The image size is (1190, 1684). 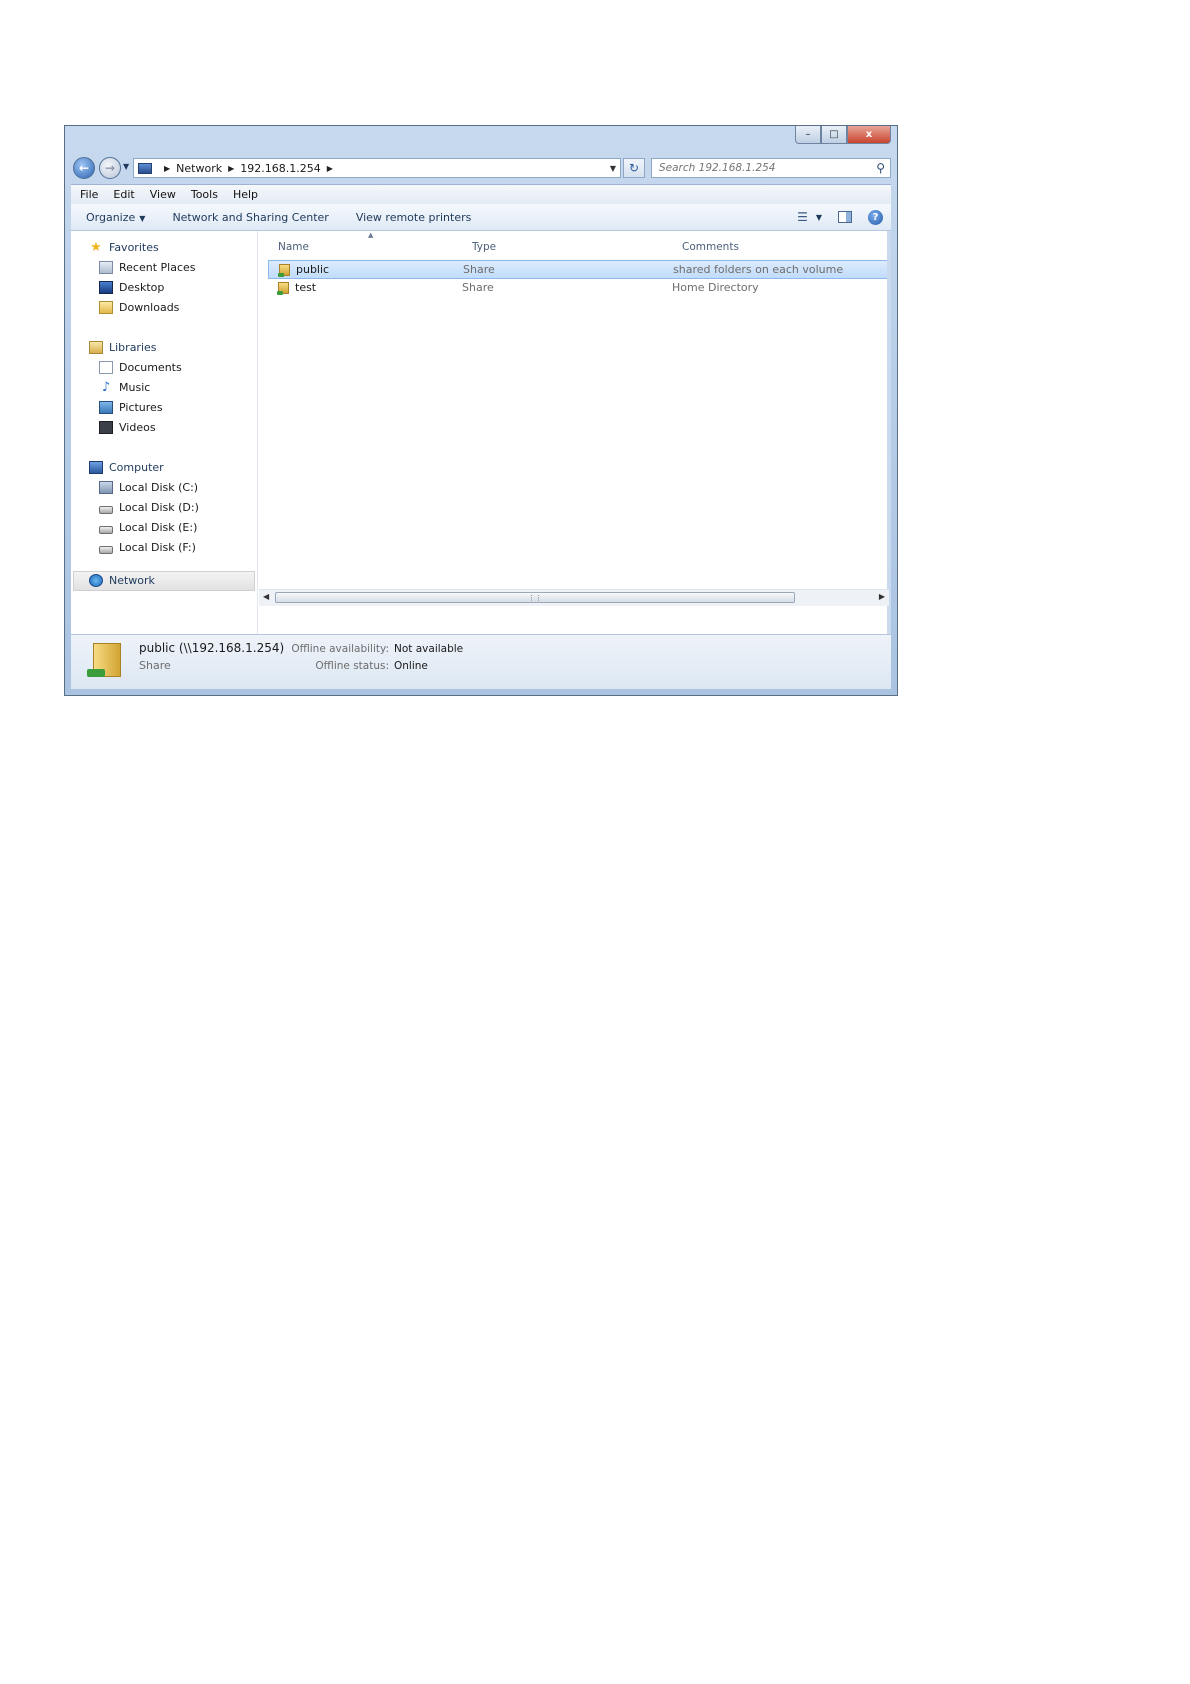 What do you see at coordinates (106, 367) in the screenshot?
I see `documents-icon` at bounding box center [106, 367].